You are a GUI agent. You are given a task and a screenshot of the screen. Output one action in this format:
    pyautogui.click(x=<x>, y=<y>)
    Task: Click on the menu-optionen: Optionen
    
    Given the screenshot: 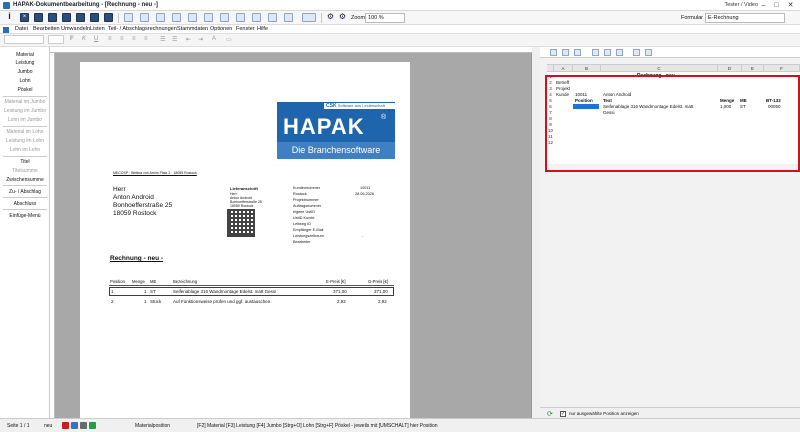 What is the action you would take?
    pyautogui.click(x=221, y=29)
    